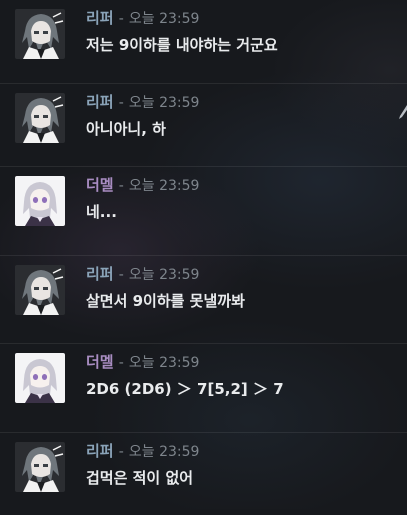  I want to click on message-text: 살면서 9이하를 못낼까봐, so click(165, 301).